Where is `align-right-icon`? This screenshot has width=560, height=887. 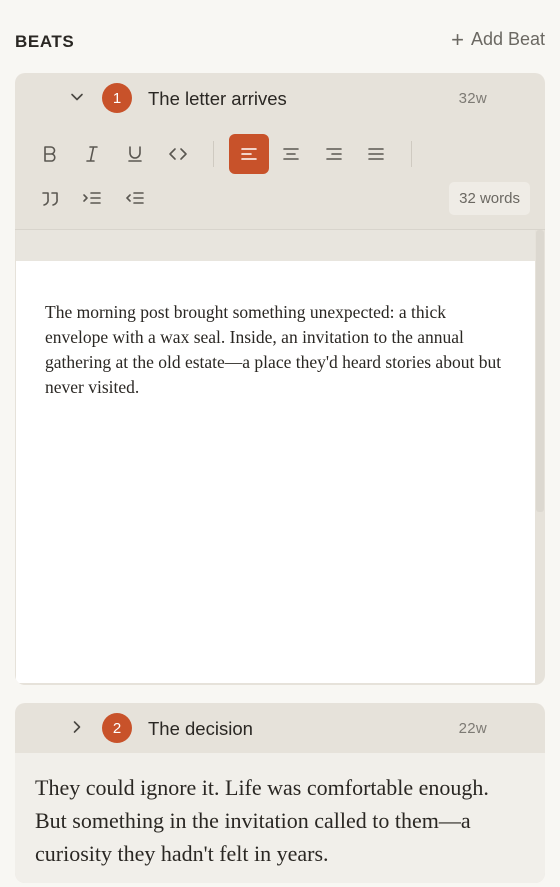 align-right-icon is located at coordinates (334, 154).